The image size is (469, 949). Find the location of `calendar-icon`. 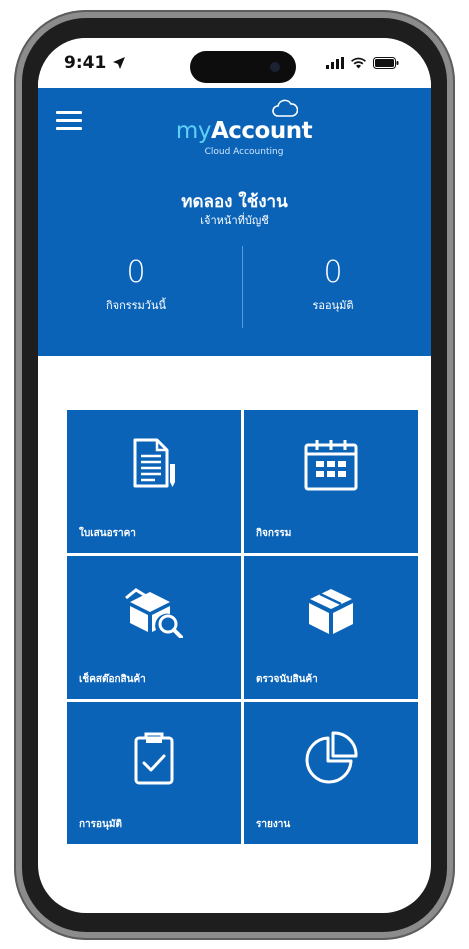

calendar-icon is located at coordinates (331, 465).